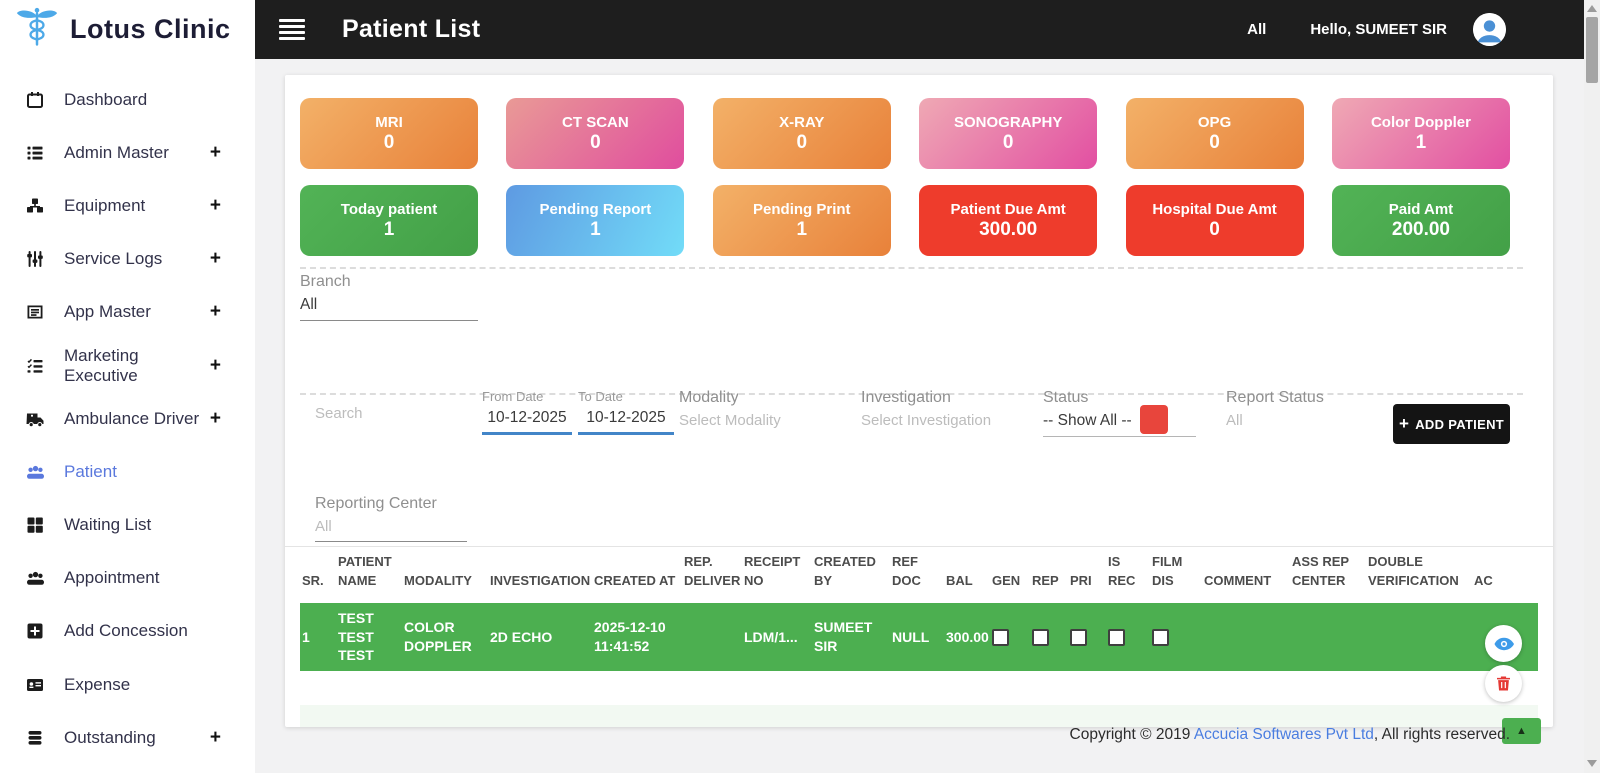 The width and height of the screenshot is (1600, 773). Describe the element at coordinates (1167, 571) in the screenshot. I see `column-header-film-dis: FILM DIS` at that location.